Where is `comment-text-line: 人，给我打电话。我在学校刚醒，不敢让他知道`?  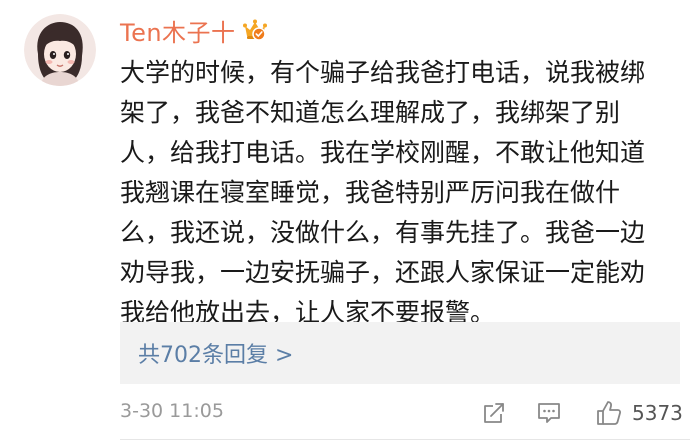 comment-text-line: 人，给我打电话。我在学校刚醒，不敢让他知道 is located at coordinates (383, 152).